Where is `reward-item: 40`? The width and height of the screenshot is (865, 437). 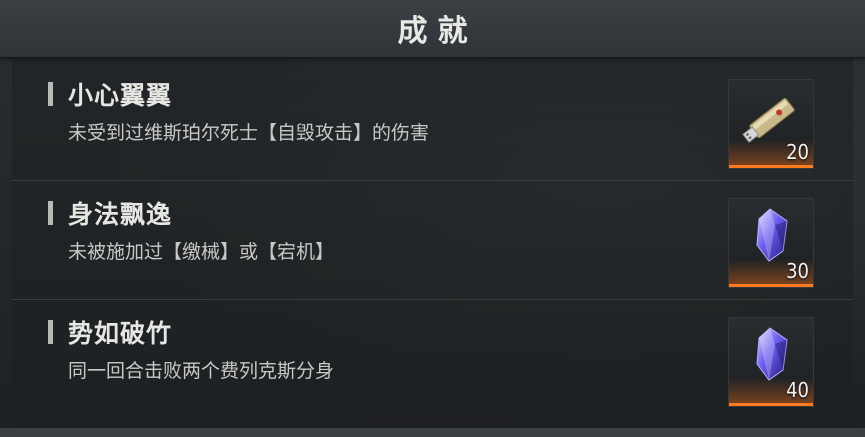 reward-item: 40 is located at coordinates (771, 362).